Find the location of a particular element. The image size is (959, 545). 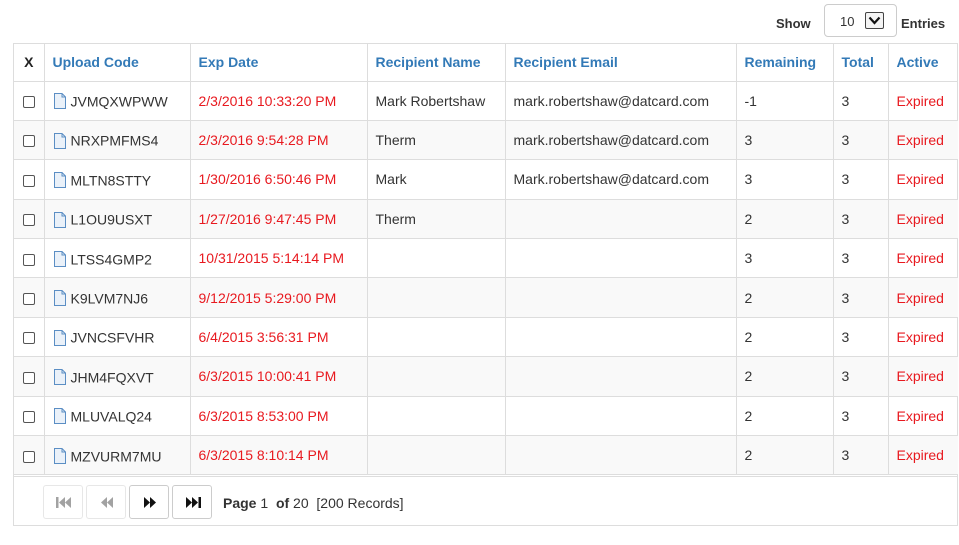

first-page-button is located at coordinates (63, 502).